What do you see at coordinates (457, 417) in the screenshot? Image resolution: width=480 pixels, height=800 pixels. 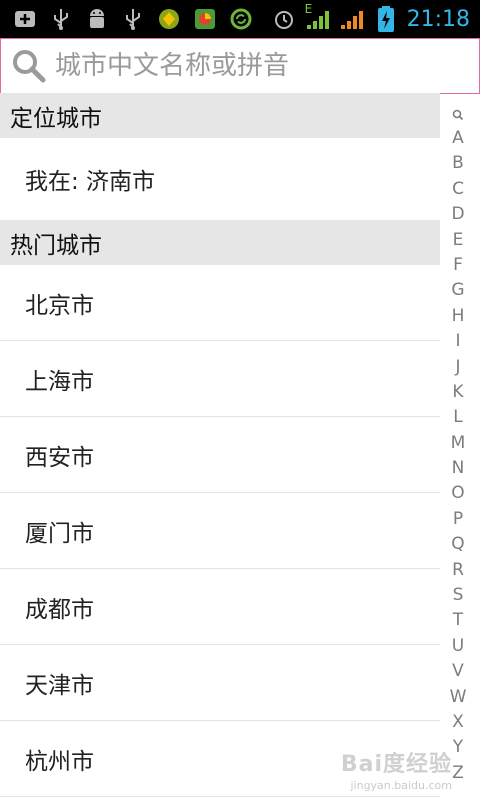 I see `index-letter: L` at bounding box center [457, 417].